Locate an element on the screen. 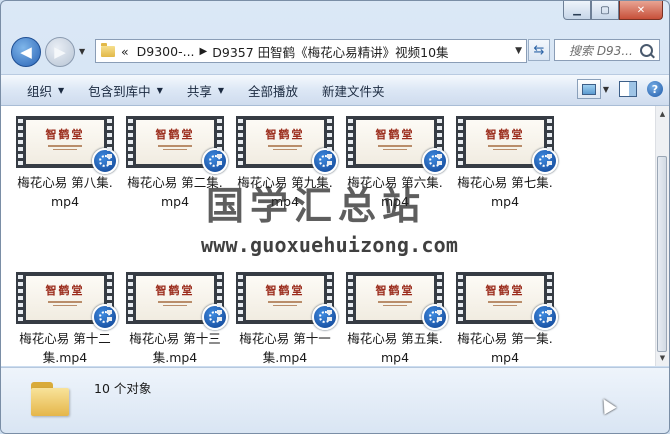  command-bar: 组织 ▼ 包含到库中 ▼ 共享 ▼ 全部播放 新建文件夹 ▼ ? is located at coordinates (335, 90).